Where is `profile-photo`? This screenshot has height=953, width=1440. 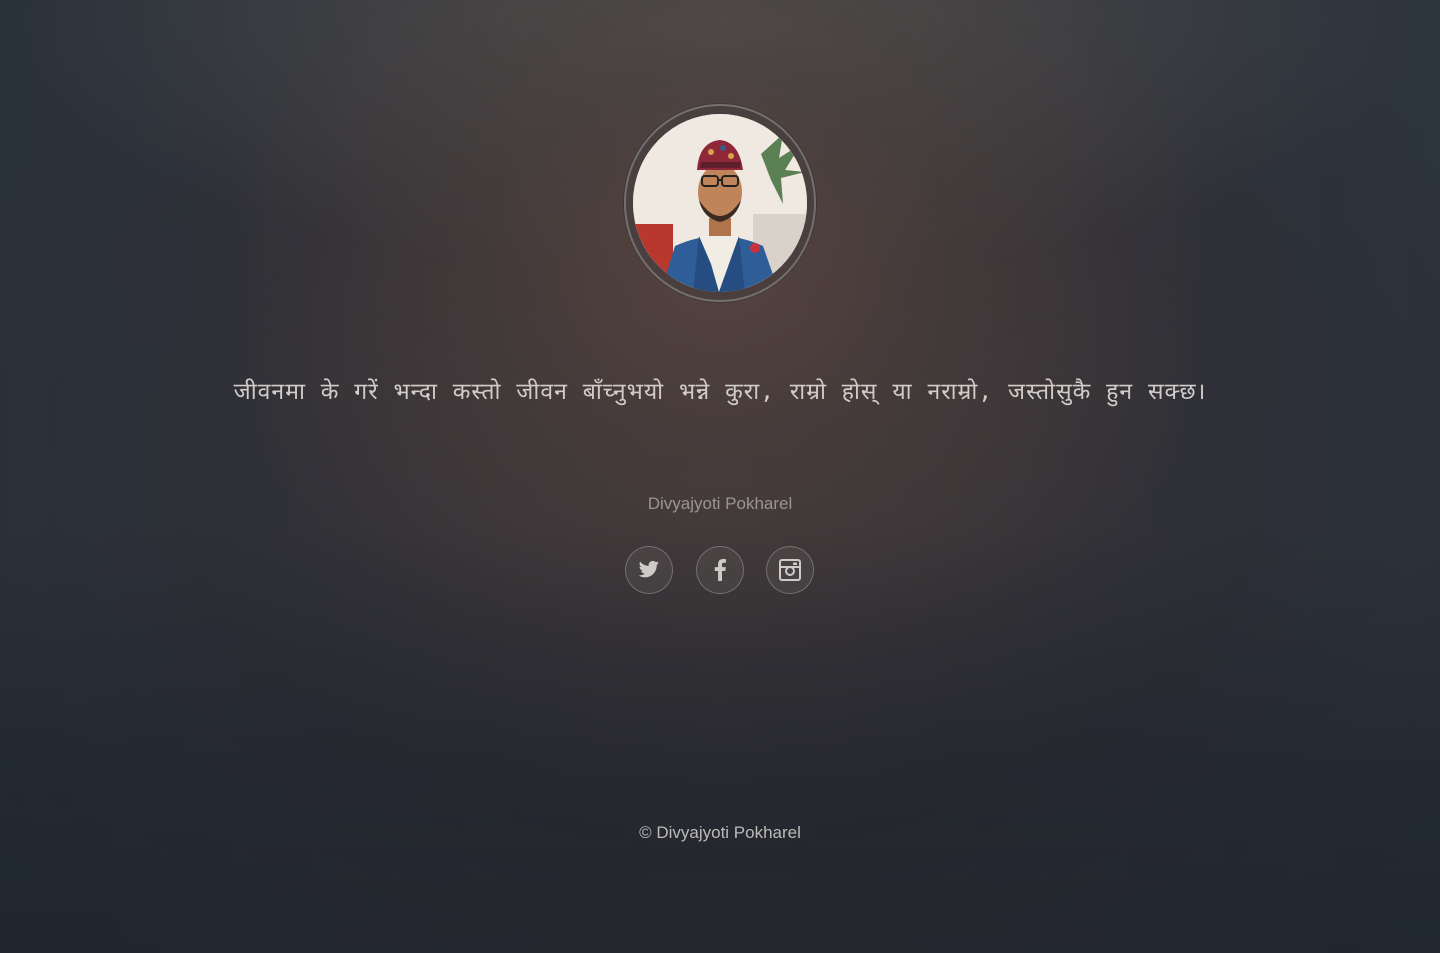 profile-photo is located at coordinates (720, 203).